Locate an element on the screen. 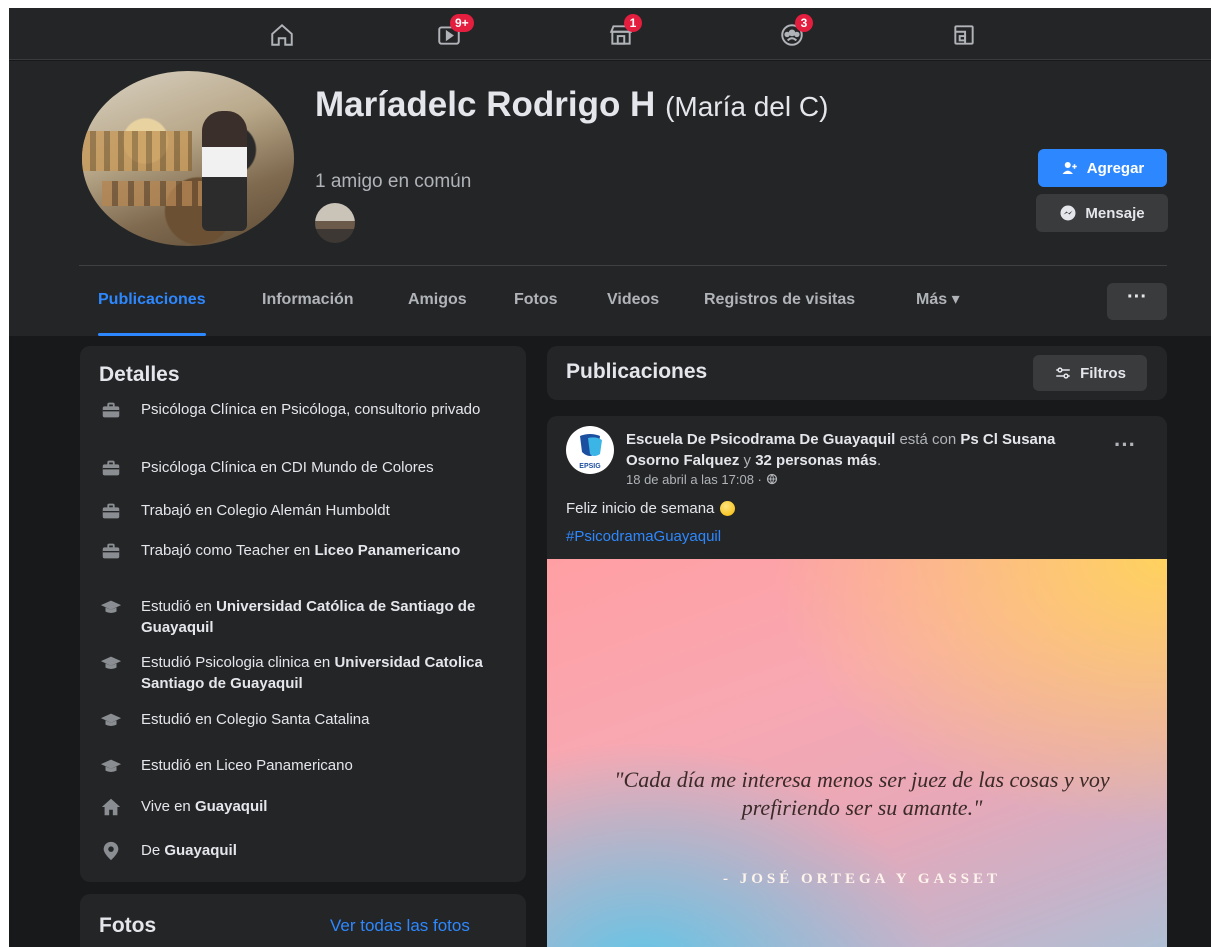 Image resolution: width=1211 pixels, height=947 pixels. messenger-icon is located at coordinates (1068, 213).